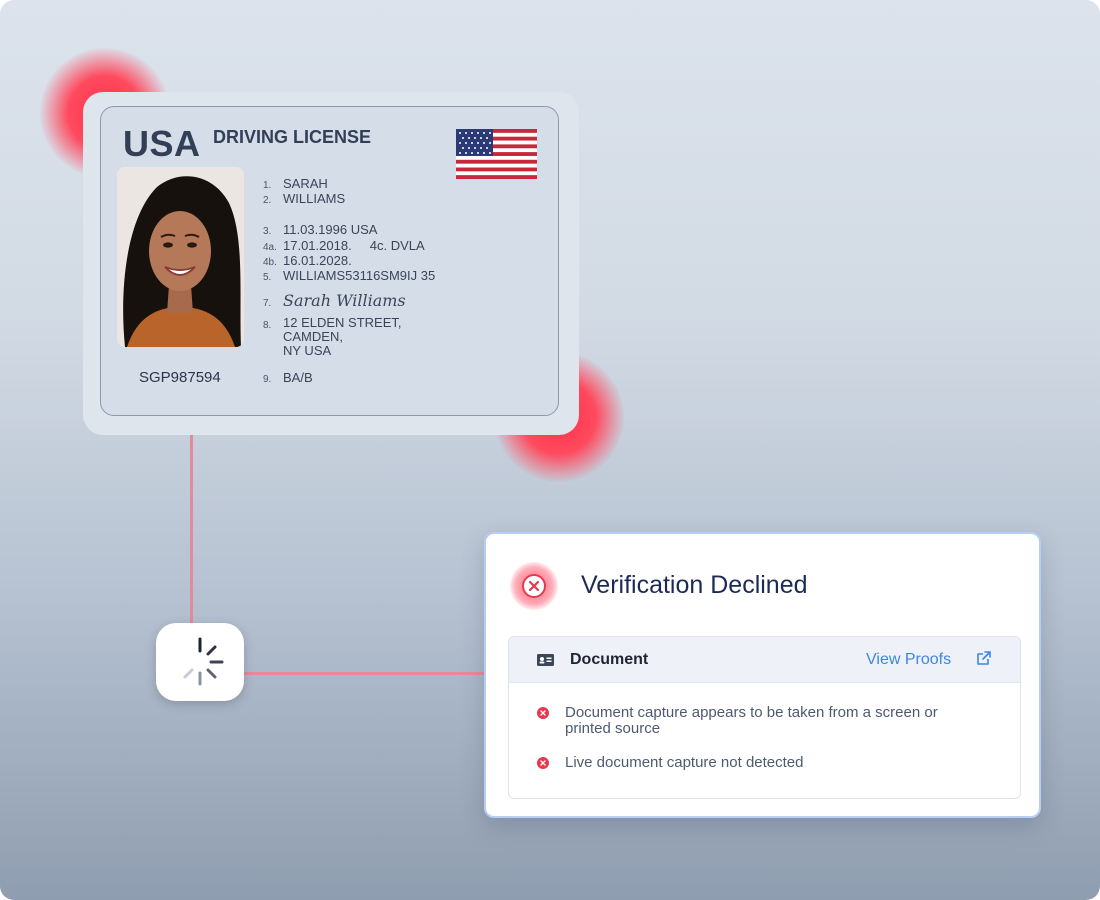  Describe the element at coordinates (320, 229) in the screenshot. I see `field-birth-date: 3. 11.03.1996 USA` at that location.